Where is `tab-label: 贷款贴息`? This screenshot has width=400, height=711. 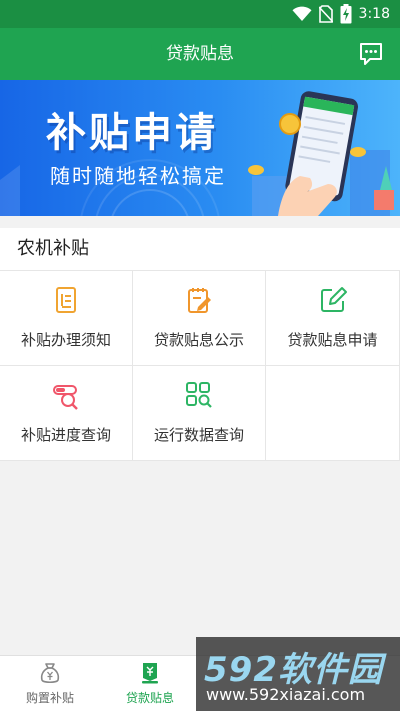
tab-label: 贷款贴息 is located at coordinates (149, 698).